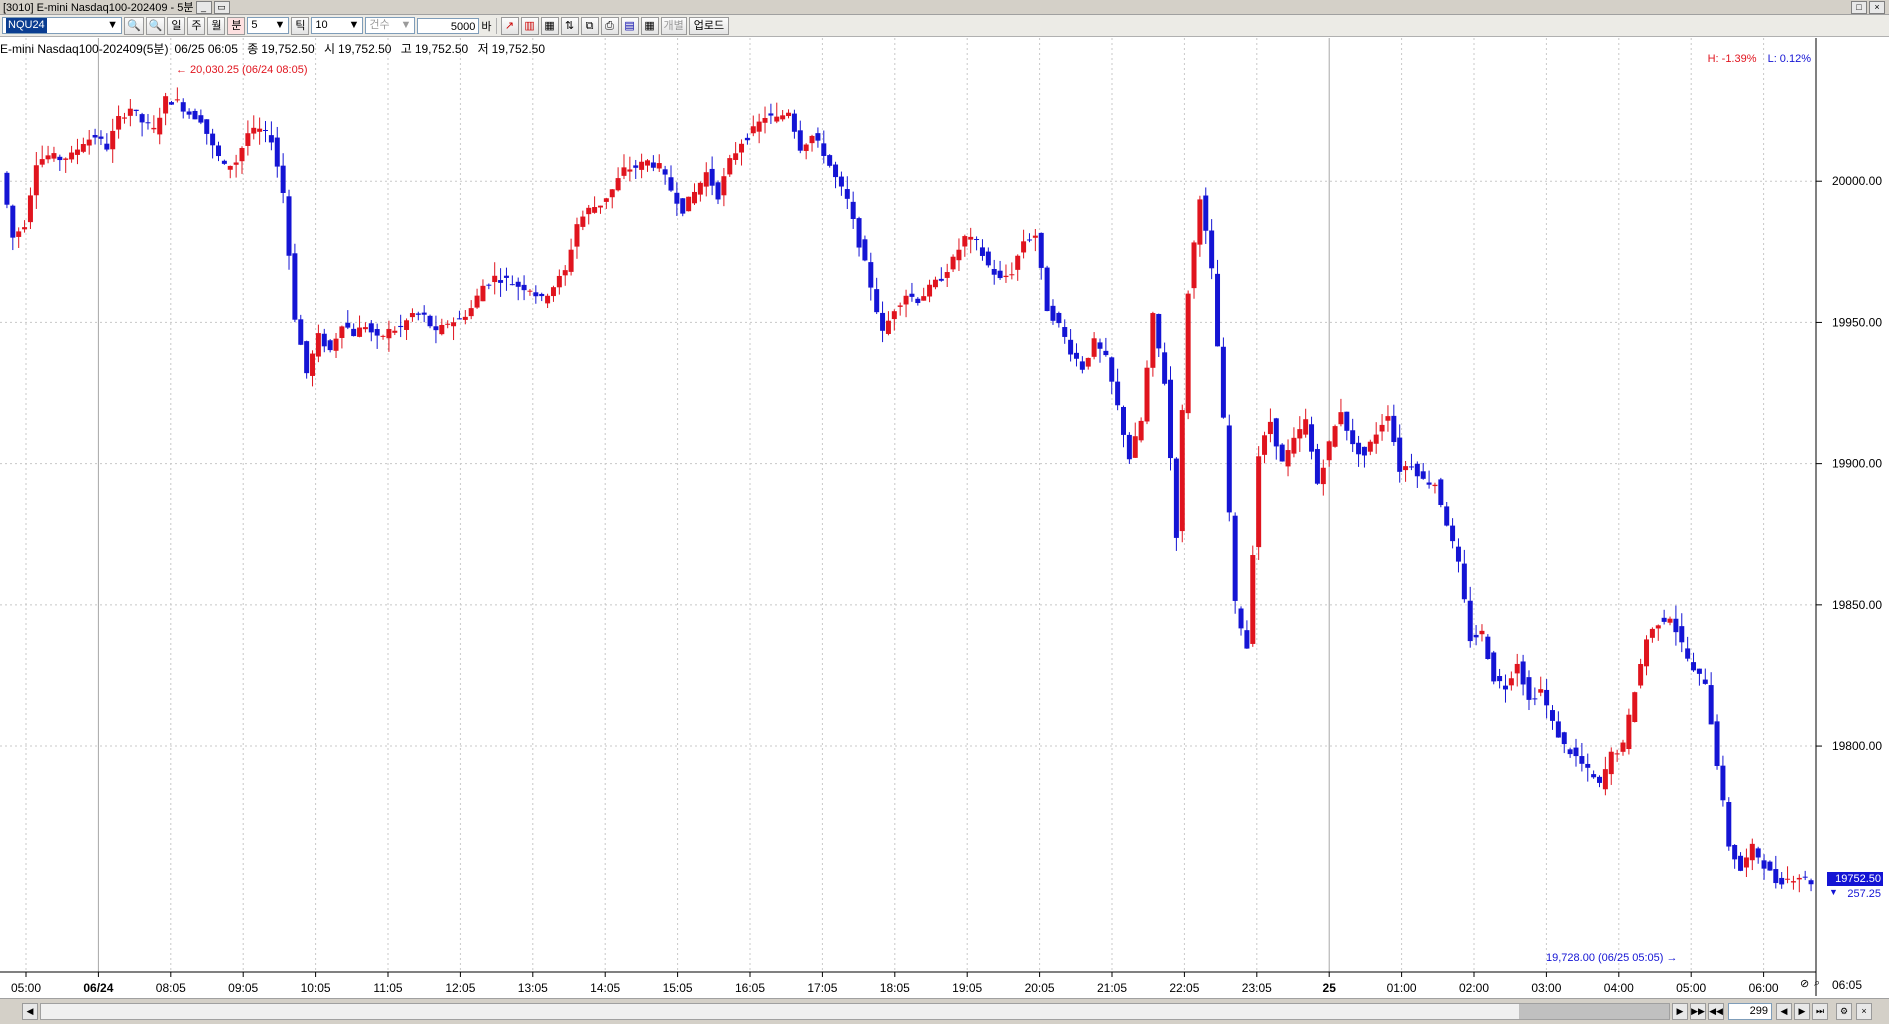 The height and width of the screenshot is (1024, 1889). I want to click on symbol-combo: NQU24 ▼, so click(62, 25).